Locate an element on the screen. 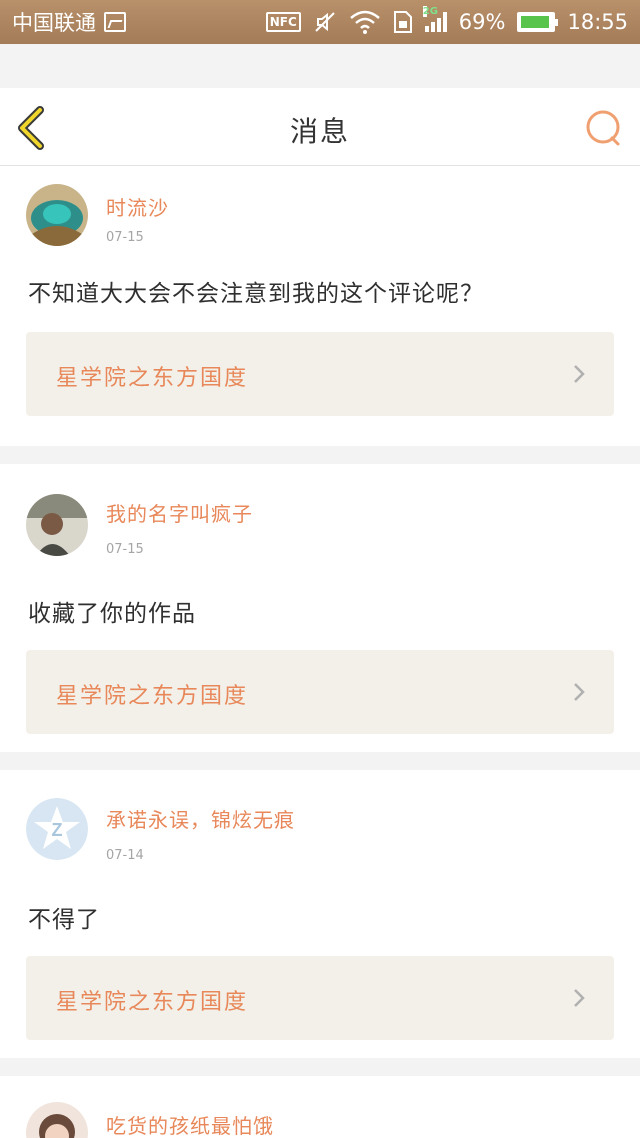  clock: 18:55 is located at coordinates (597, 22).